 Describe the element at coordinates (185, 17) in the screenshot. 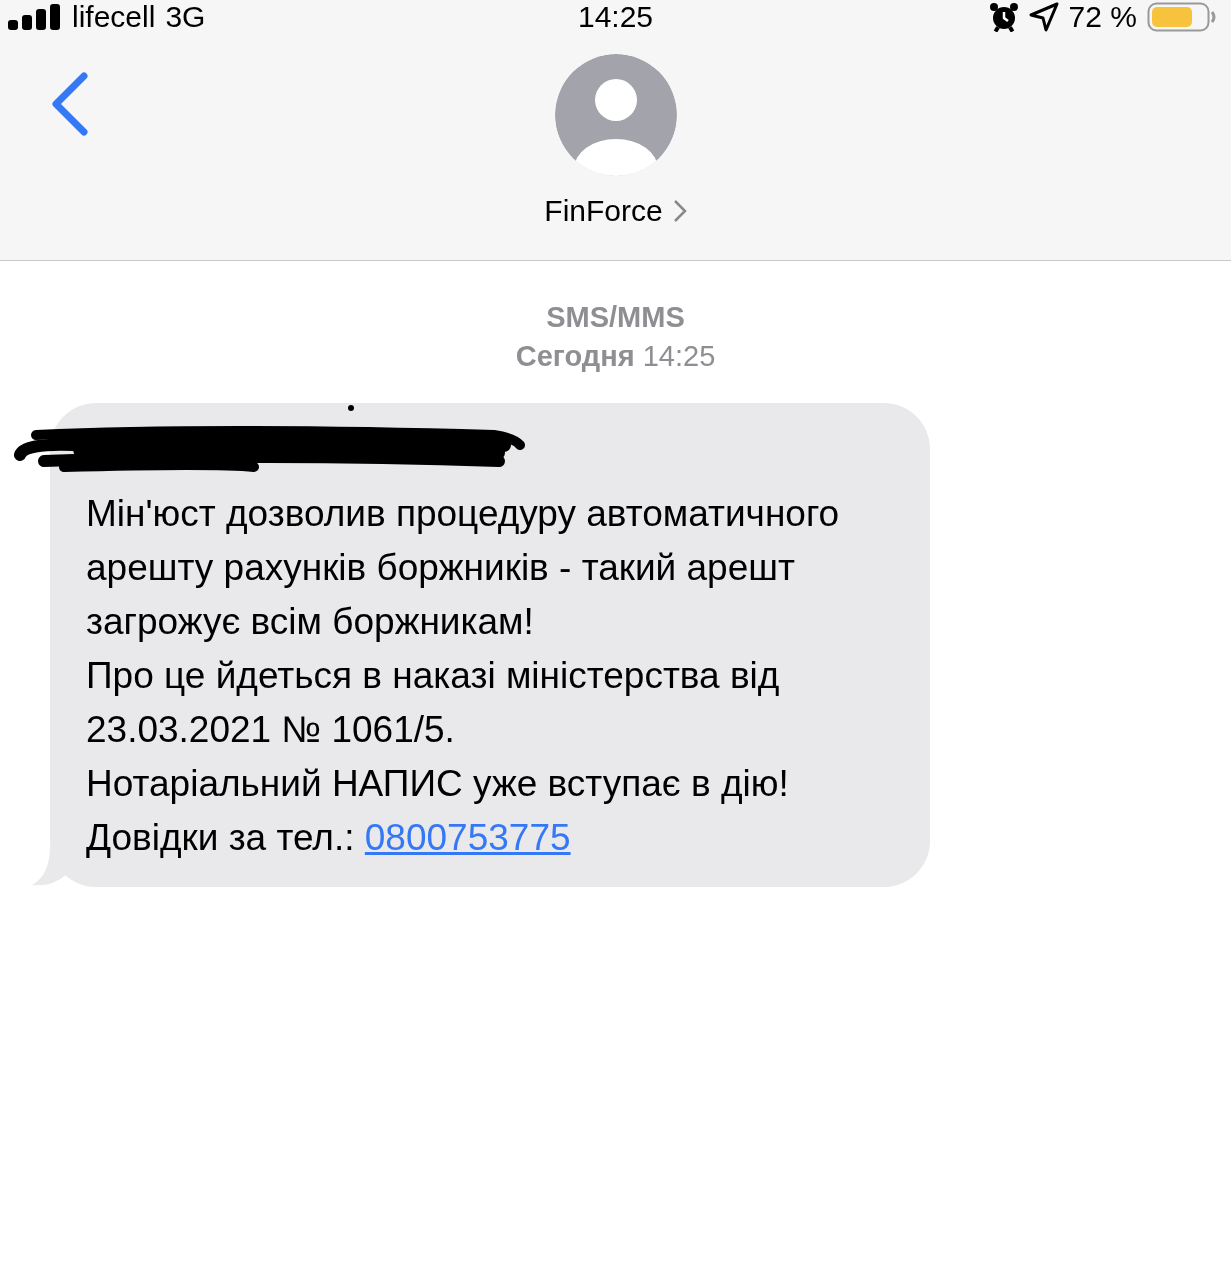

I see `network-type: 3G` at that location.